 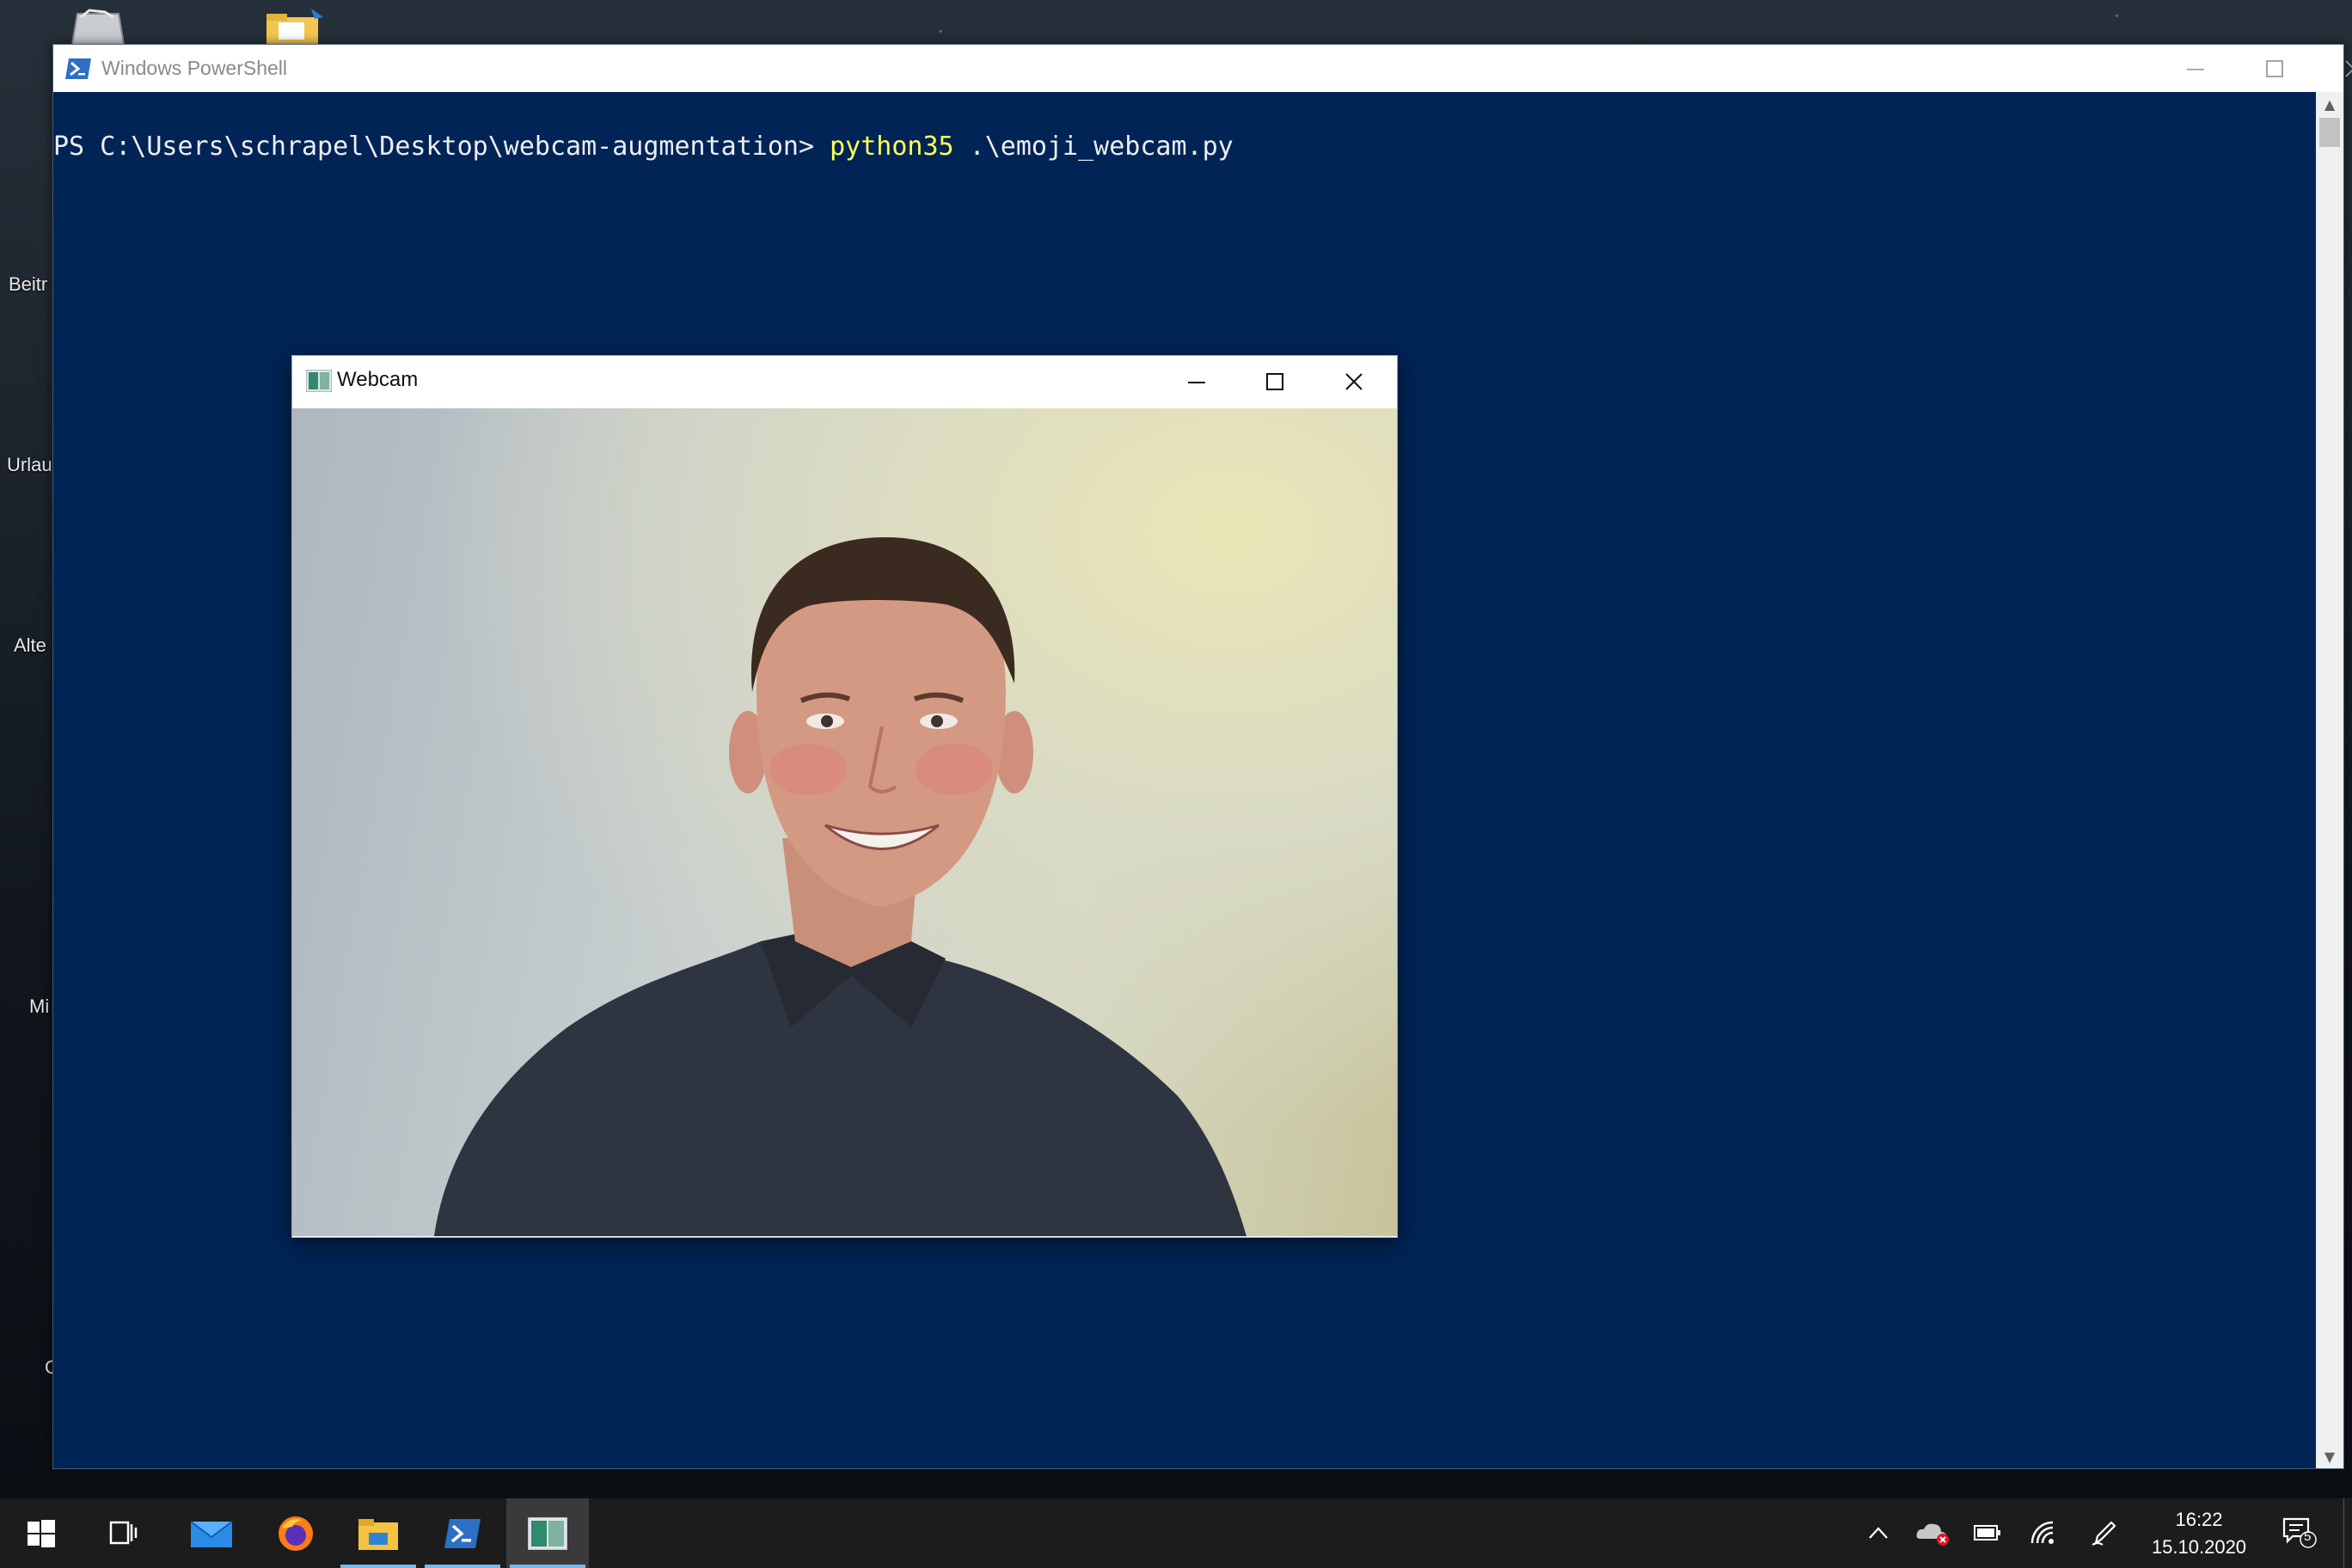 What do you see at coordinates (29, 465) in the screenshot?
I see `desktop-label-2: Urlau` at bounding box center [29, 465].